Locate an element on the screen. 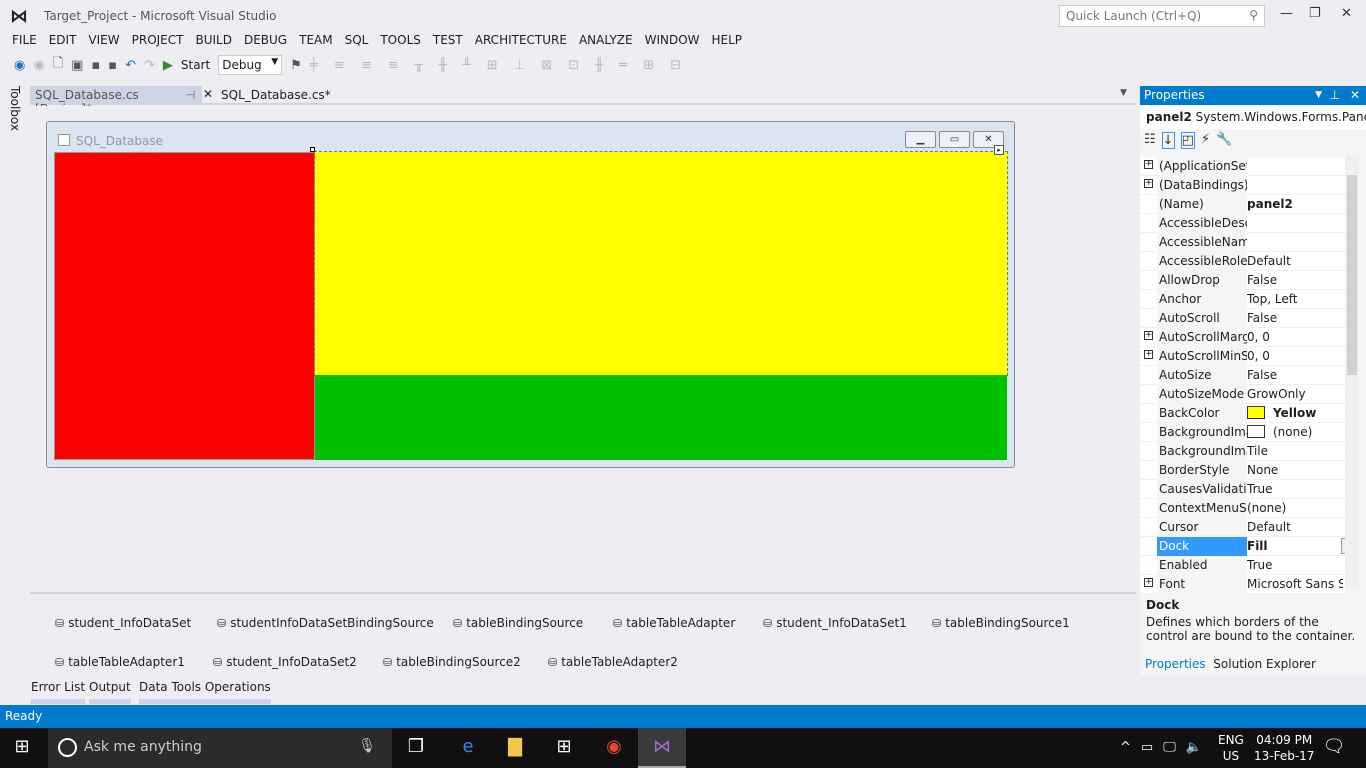  property-value: (none) is located at coordinates (1295, 508).